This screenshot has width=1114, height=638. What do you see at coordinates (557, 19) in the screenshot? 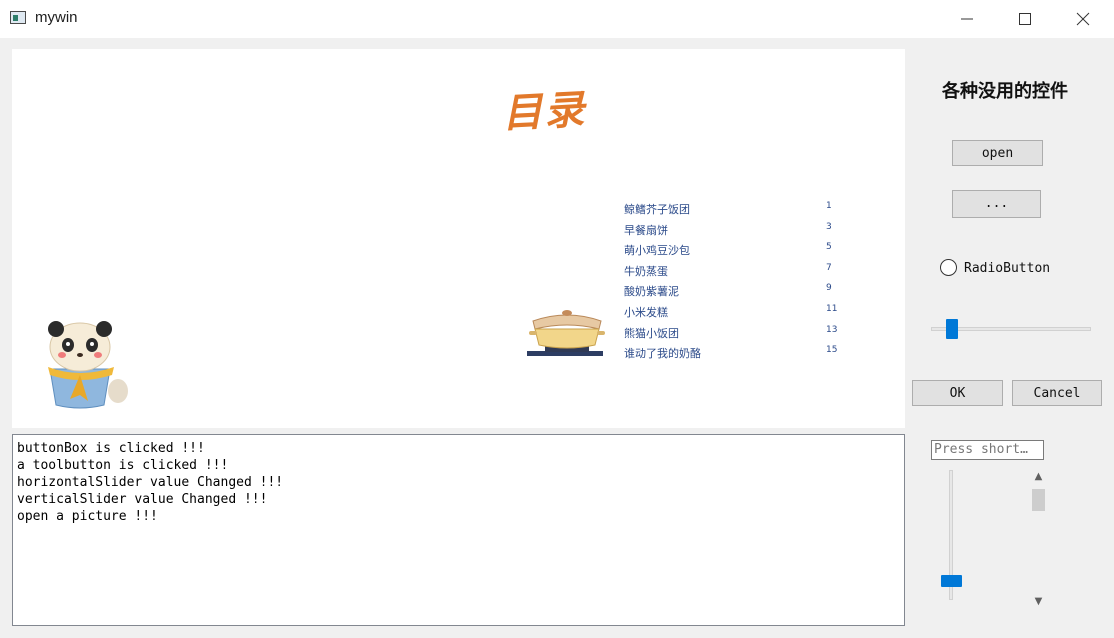
I see `title-bar: mywin` at bounding box center [557, 19].